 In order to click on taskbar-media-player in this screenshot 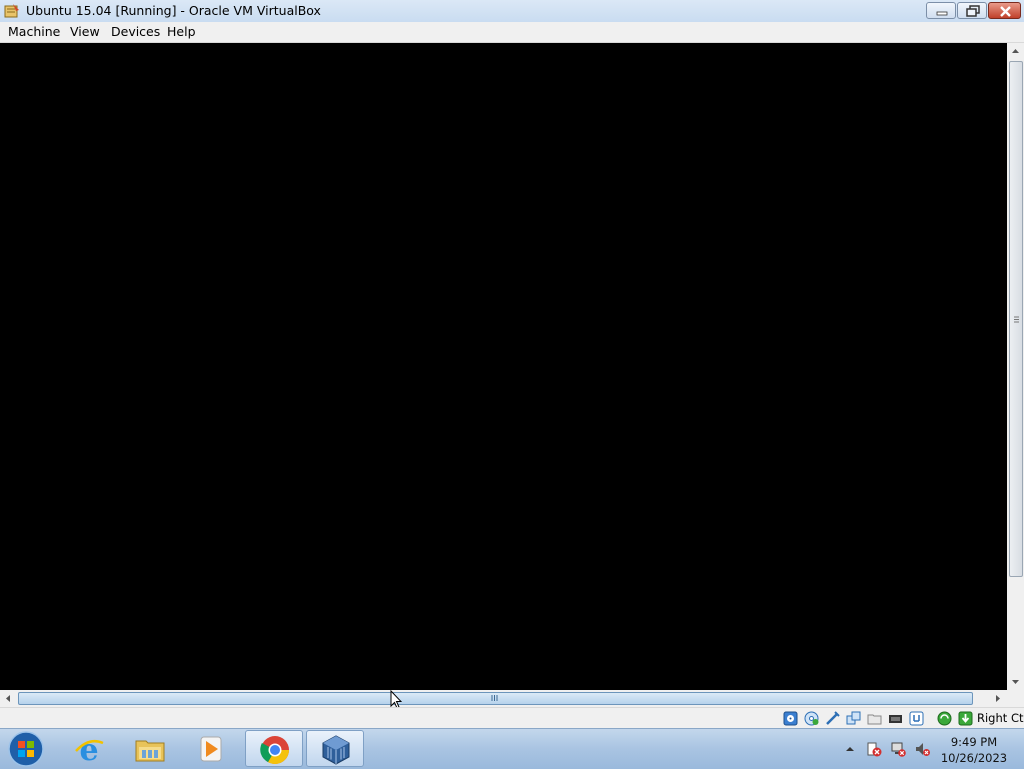, I will do `click(211, 748)`.